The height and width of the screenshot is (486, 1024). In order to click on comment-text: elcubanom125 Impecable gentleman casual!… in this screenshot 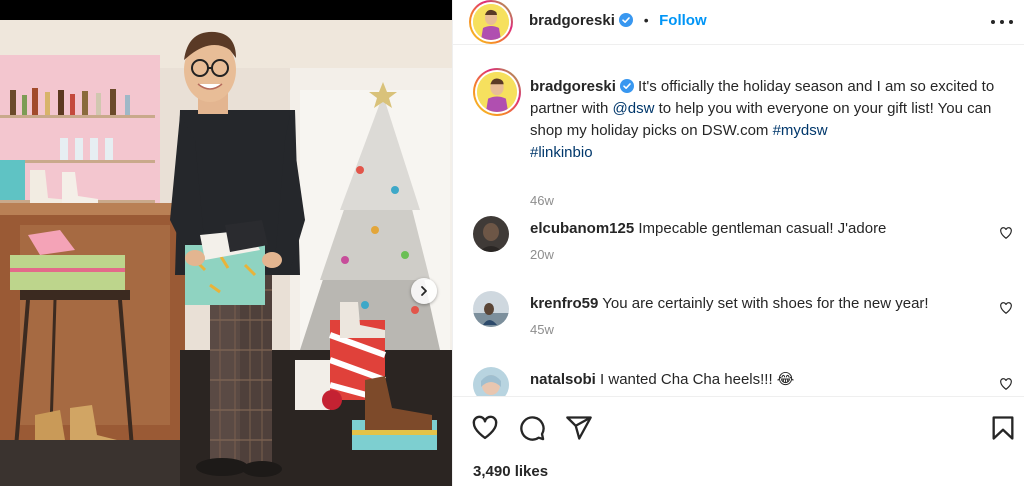, I will do `click(765, 229)`.